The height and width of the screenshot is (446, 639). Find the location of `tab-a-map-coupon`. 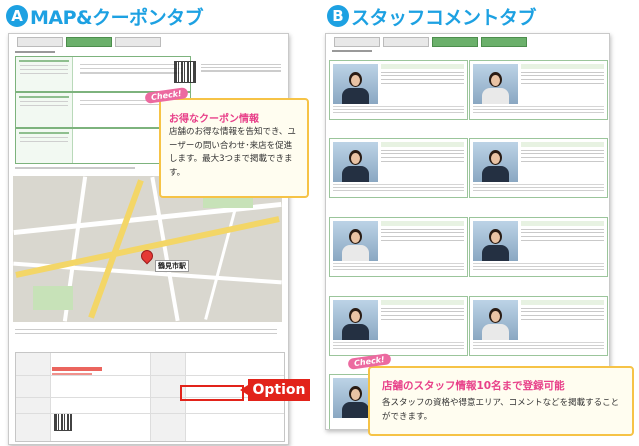

tab-a-map-coupon is located at coordinates (89, 42).